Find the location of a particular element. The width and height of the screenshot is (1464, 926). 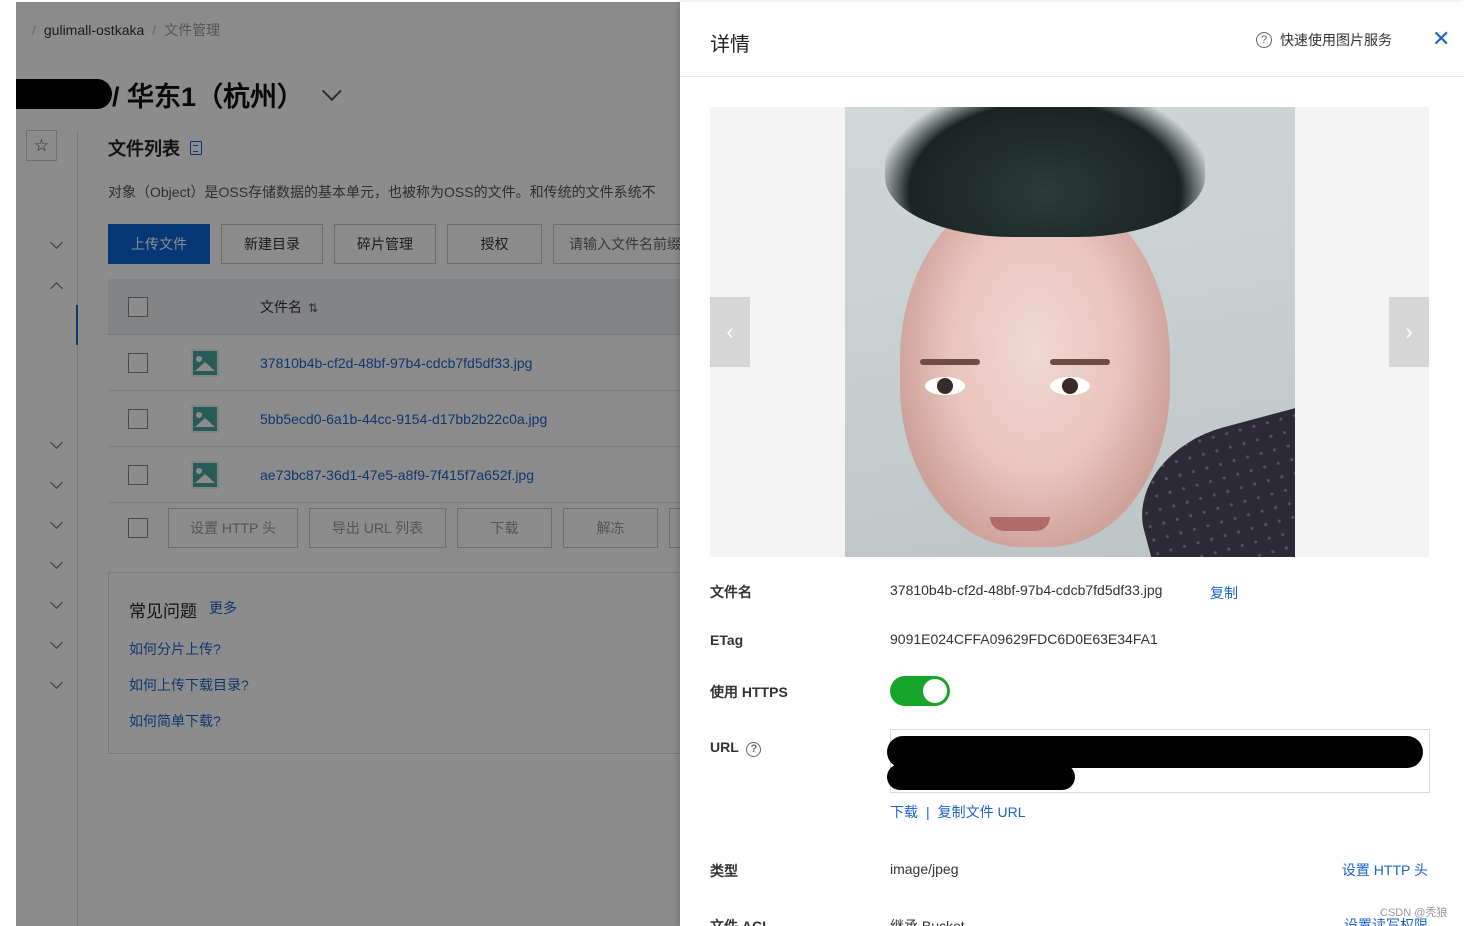

etag-value: 9091E024CFFA09629FDC6D0E63E34FA1 is located at coordinates (1024, 639).